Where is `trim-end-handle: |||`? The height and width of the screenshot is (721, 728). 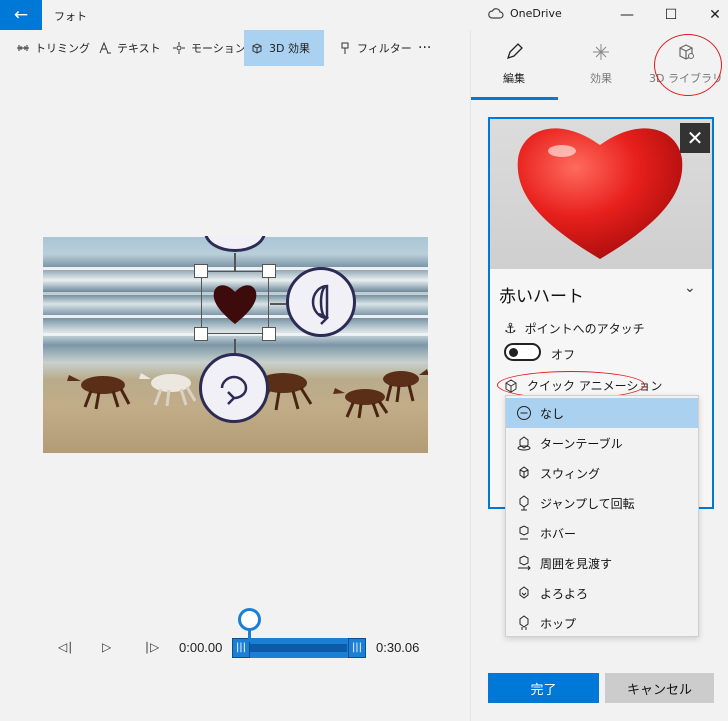
trim-end-handle: ||| is located at coordinates (357, 648).